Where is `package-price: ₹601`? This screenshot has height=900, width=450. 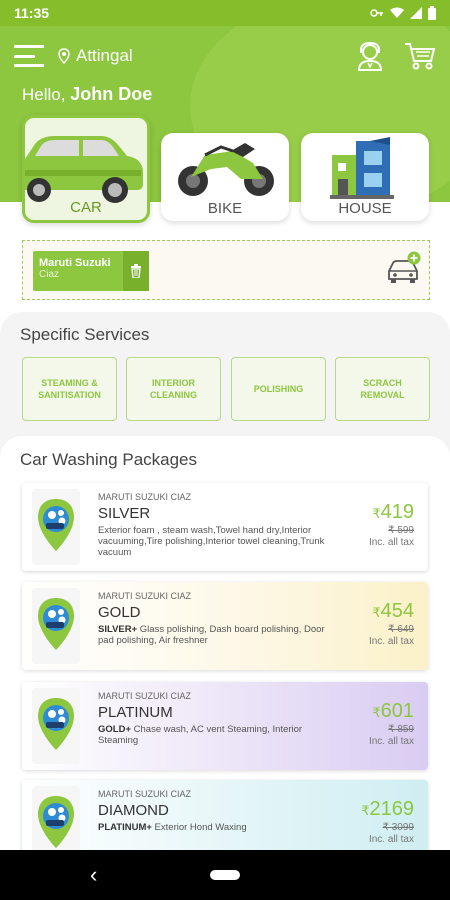 package-price: ₹601 is located at coordinates (393, 711).